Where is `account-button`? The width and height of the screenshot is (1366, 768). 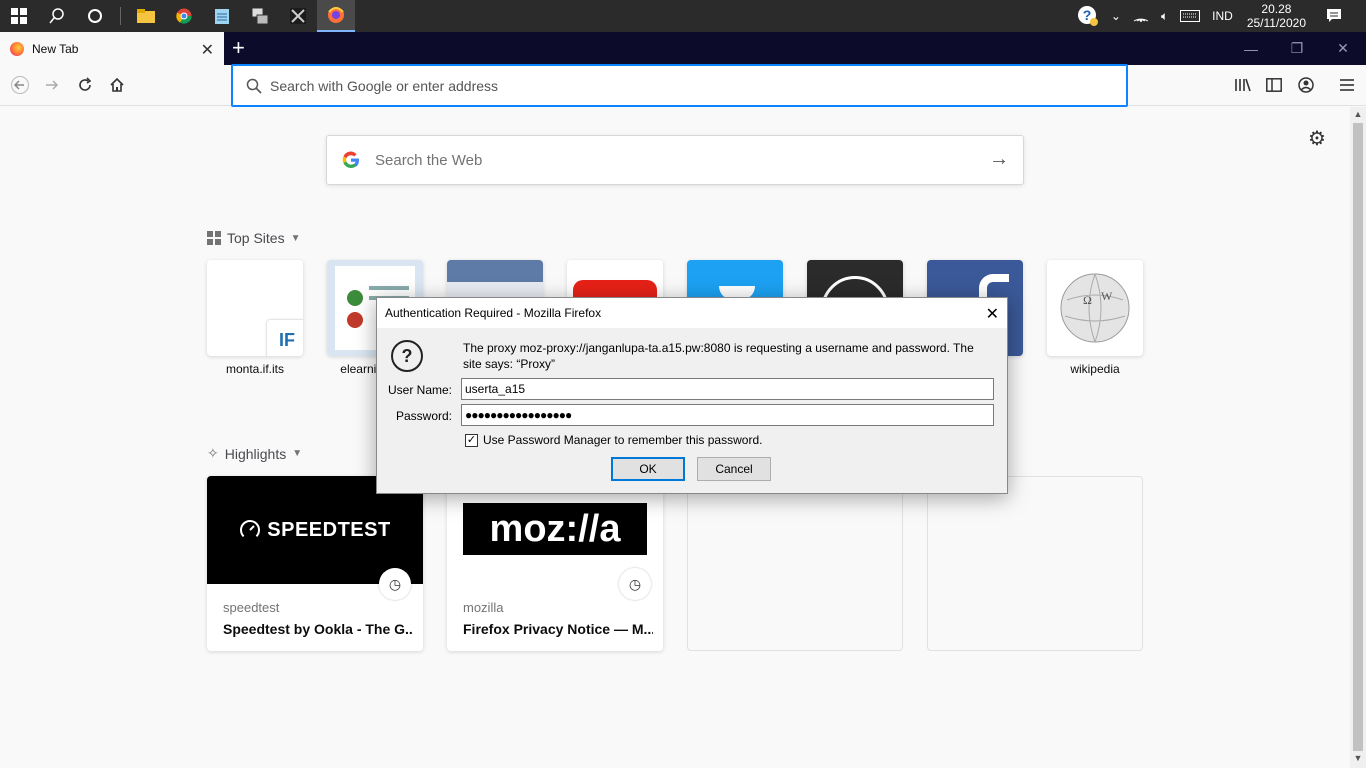 account-button is located at coordinates (1306, 85).